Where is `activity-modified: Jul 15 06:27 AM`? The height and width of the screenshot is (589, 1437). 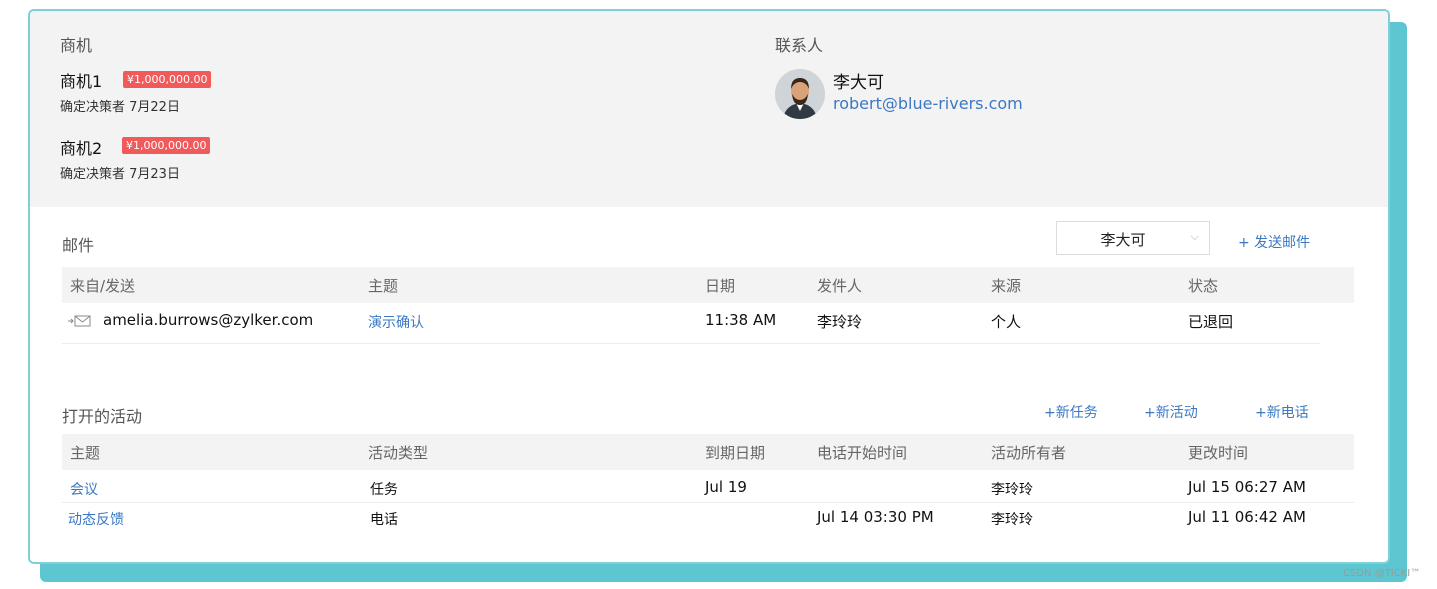
activity-modified: Jul 15 06:27 AM is located at coordinates (1247, 487).